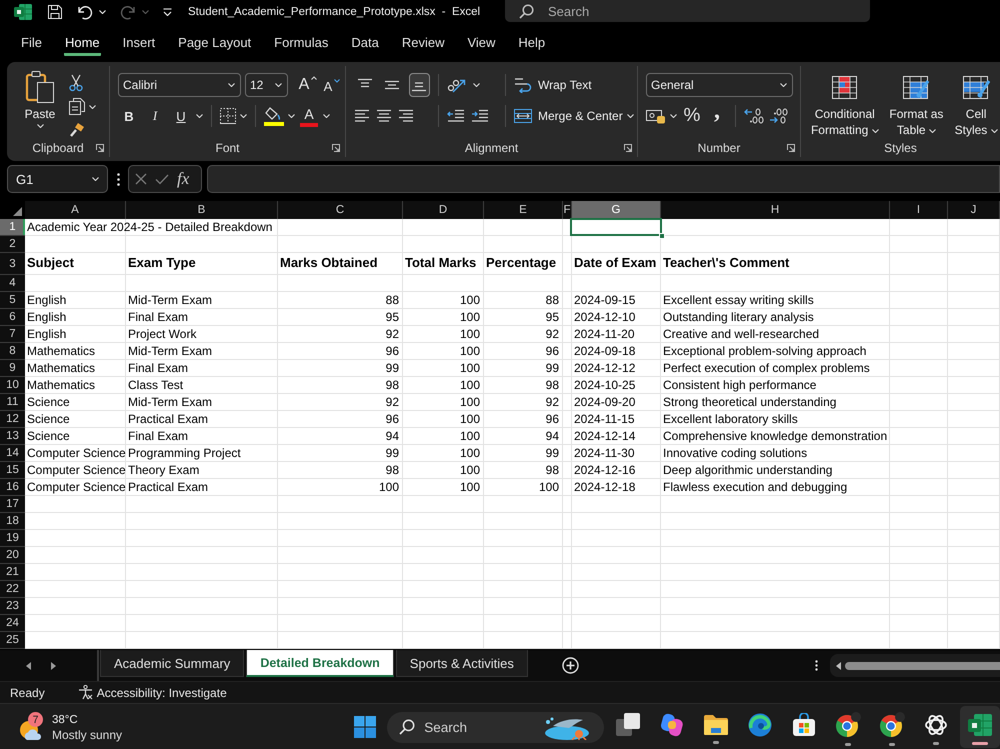  What do you see at coordinates (266, 85) in the screenshot?
I see `font-size-dropdown: 12` at bounding box center [266, 85].